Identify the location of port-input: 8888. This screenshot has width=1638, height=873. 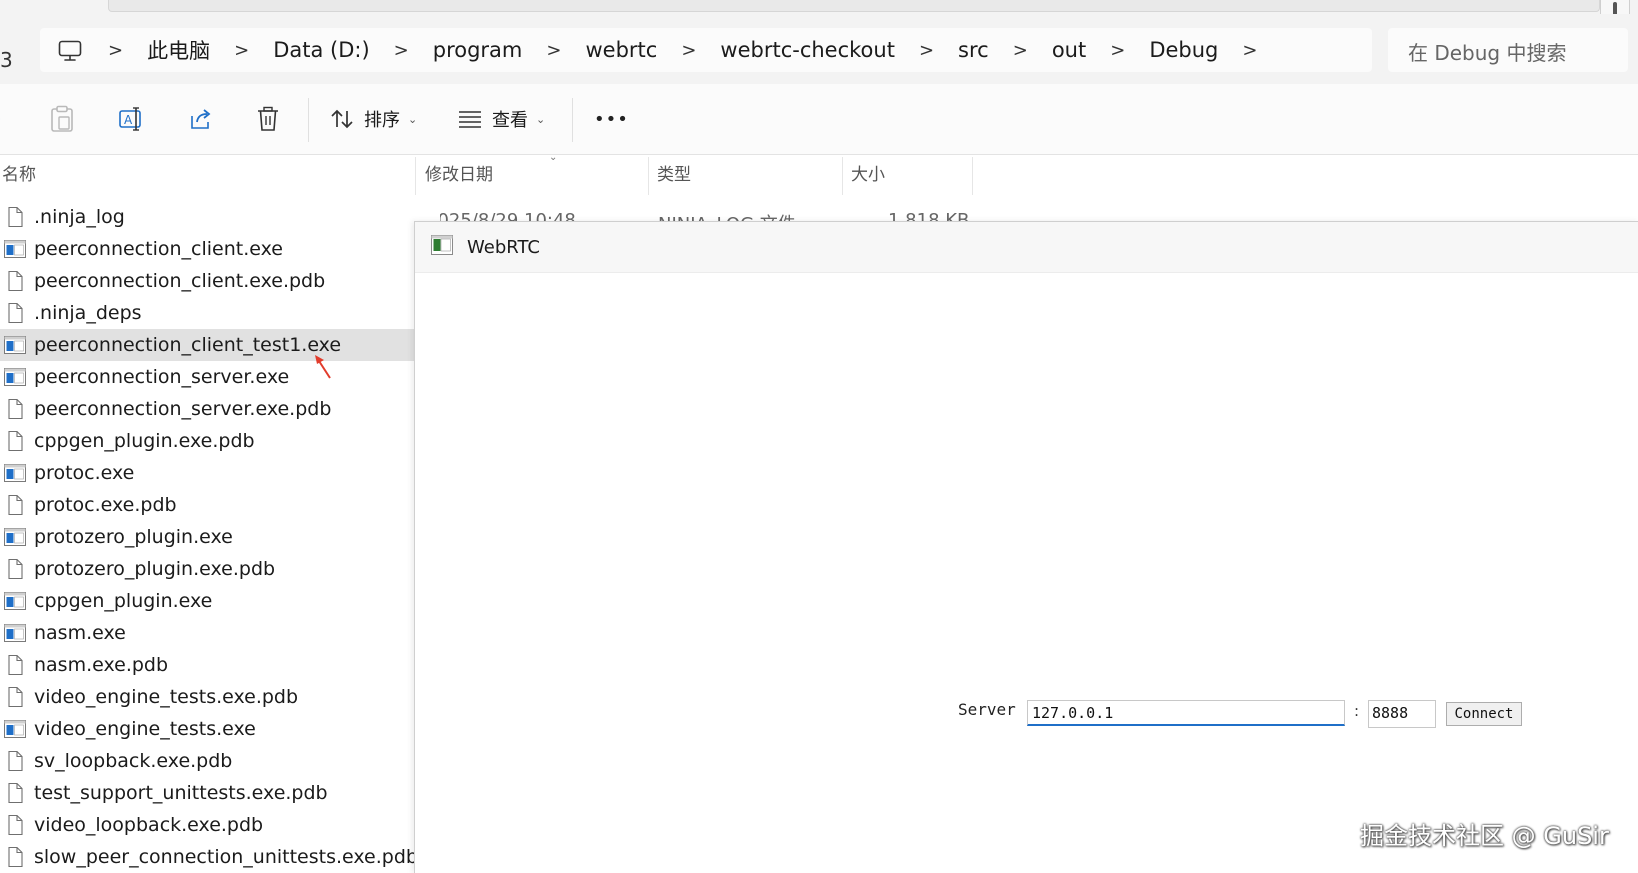
(1402, 714).